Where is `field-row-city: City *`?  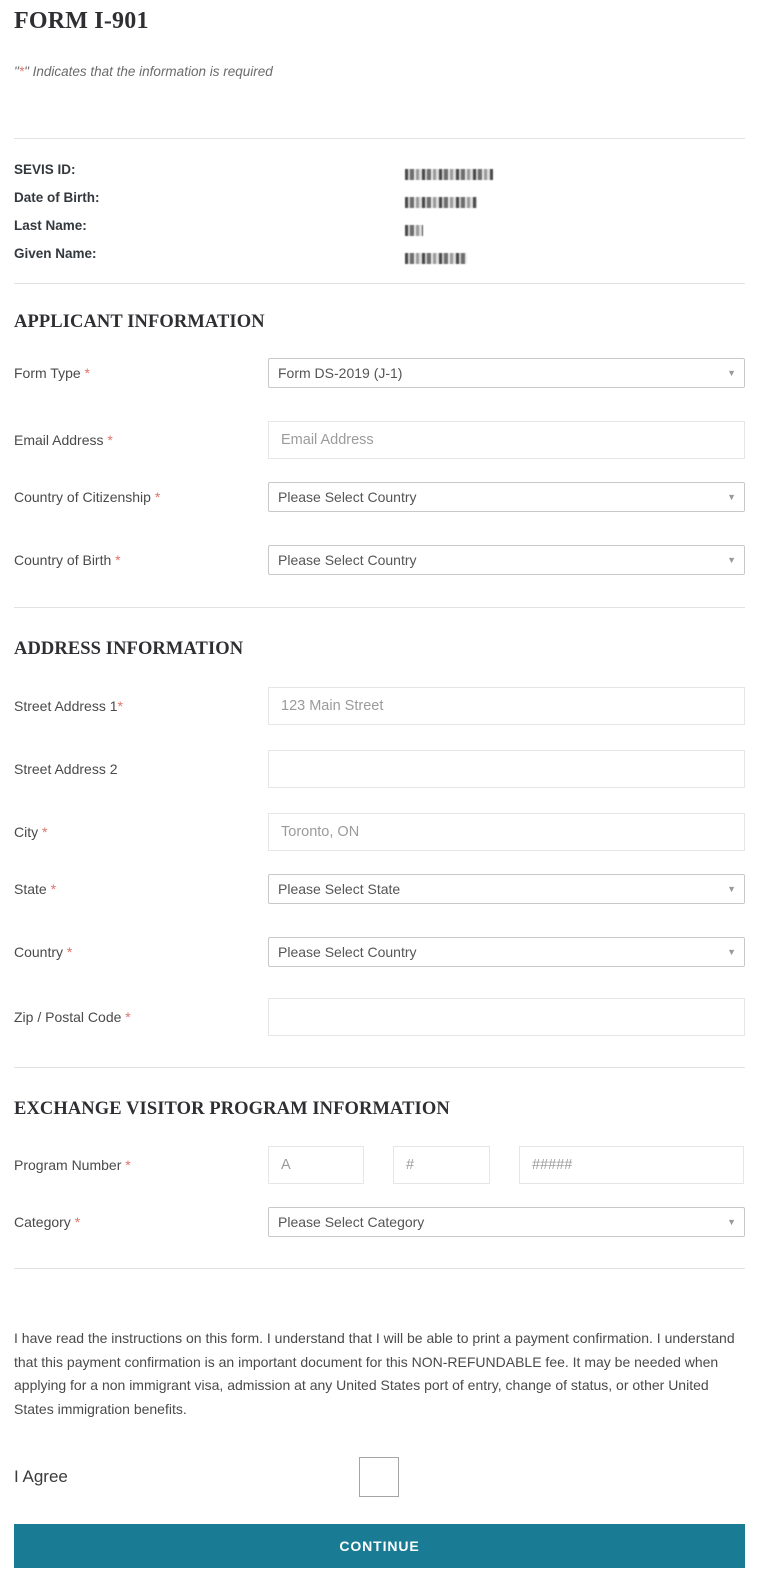
field-row-city: City * is located at coordinates (379, 832).